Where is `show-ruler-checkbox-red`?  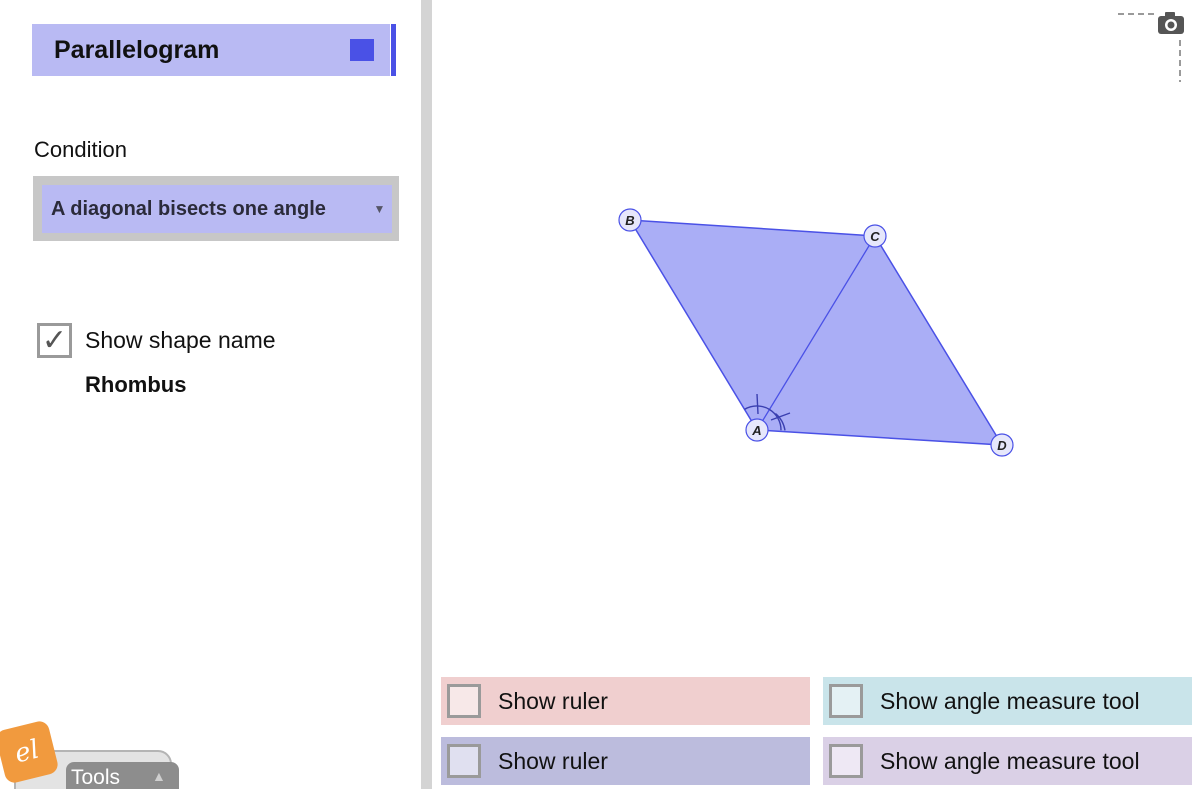
show-ruler-checkbox-red is located at coordinates (464, 701).